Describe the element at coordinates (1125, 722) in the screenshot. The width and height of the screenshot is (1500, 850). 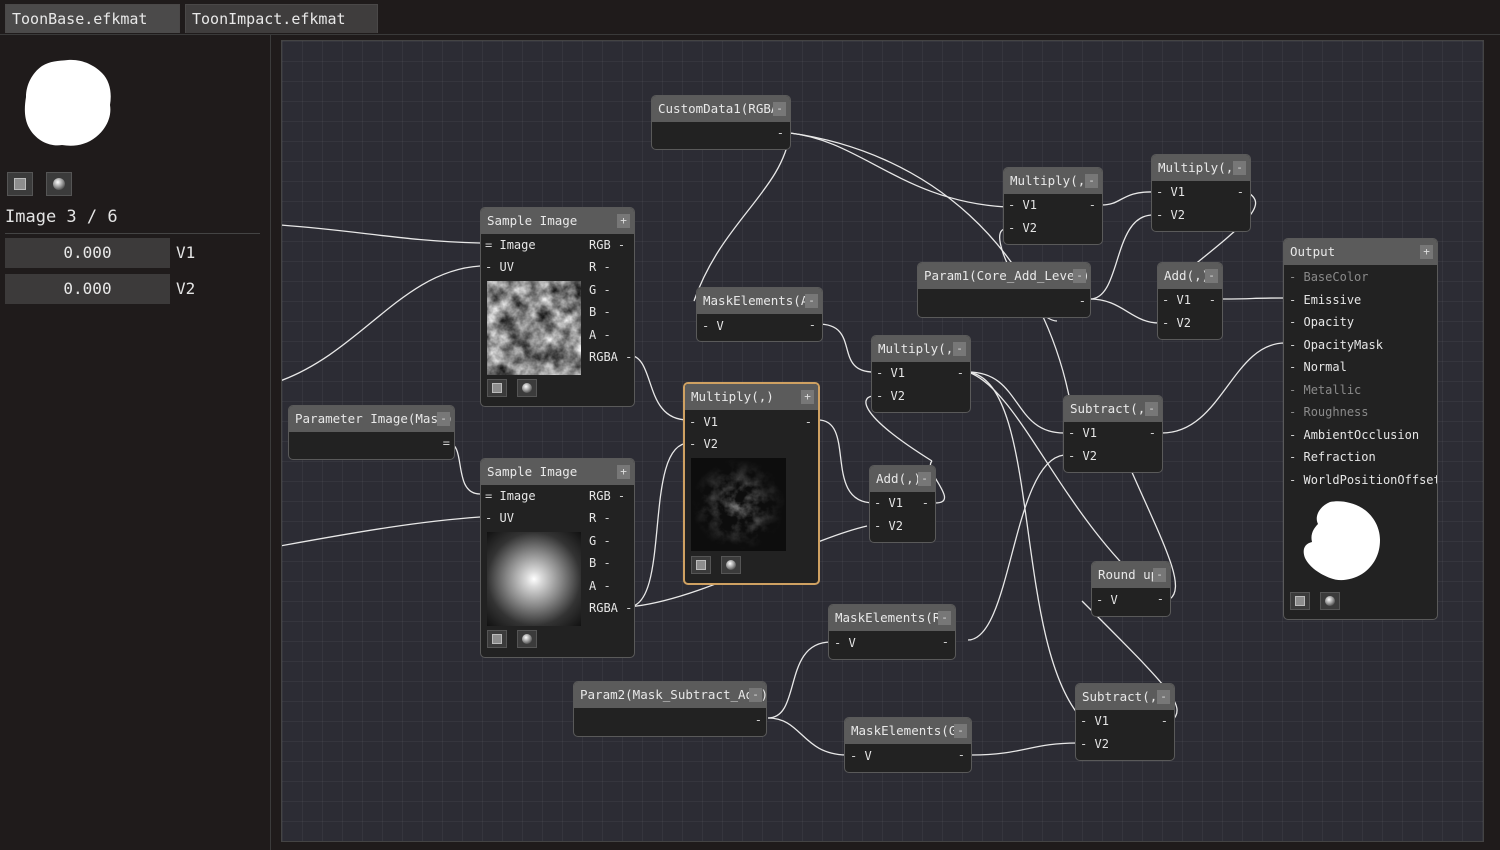
I see `node-subtract-bottom: Subtract(,) - - V1 - V2 -` at that location.